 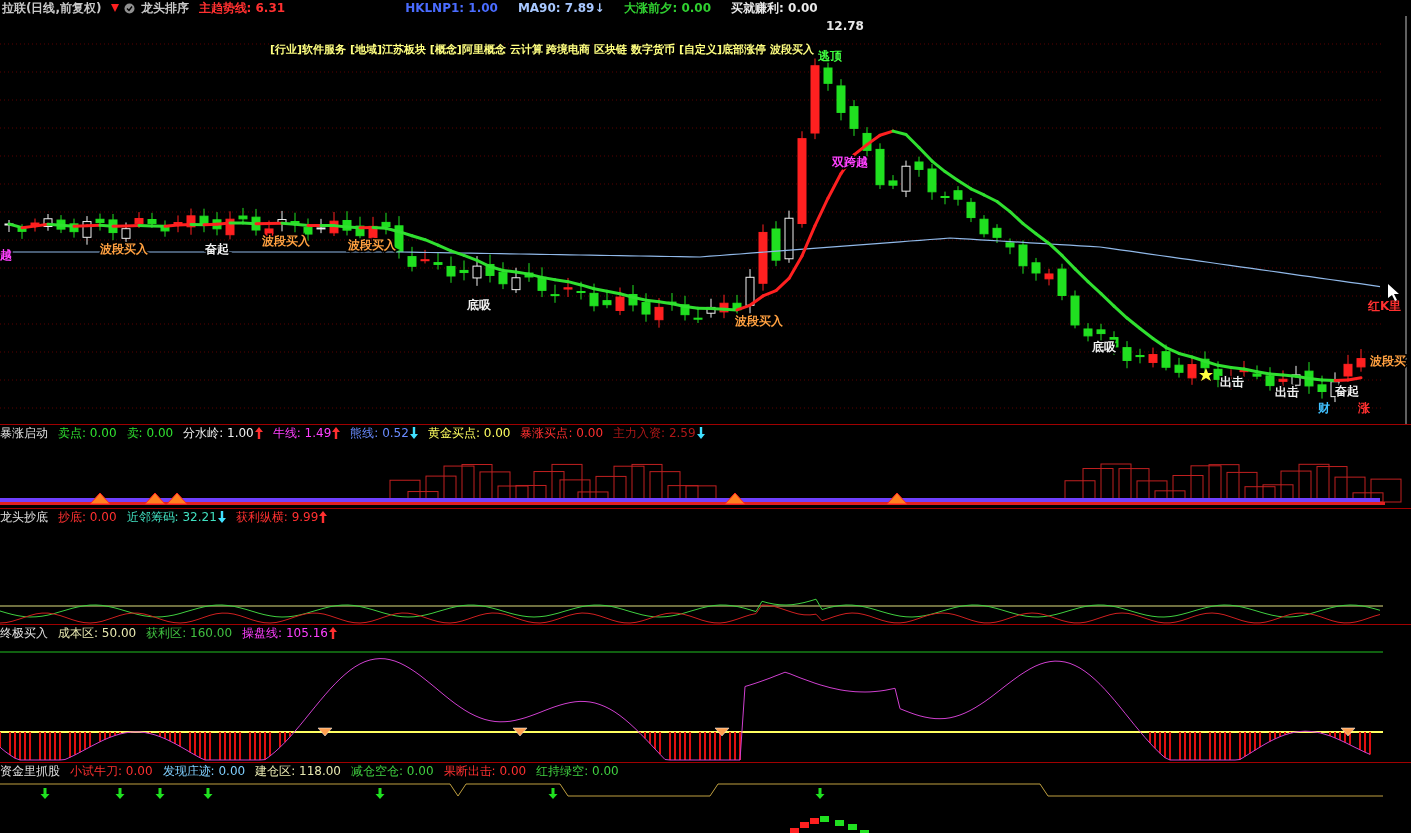 What do you see at coordinates (30, 771) in the screenshot?
I see `indicator-title: 资金里抓股` at bounding box center [30, 771].